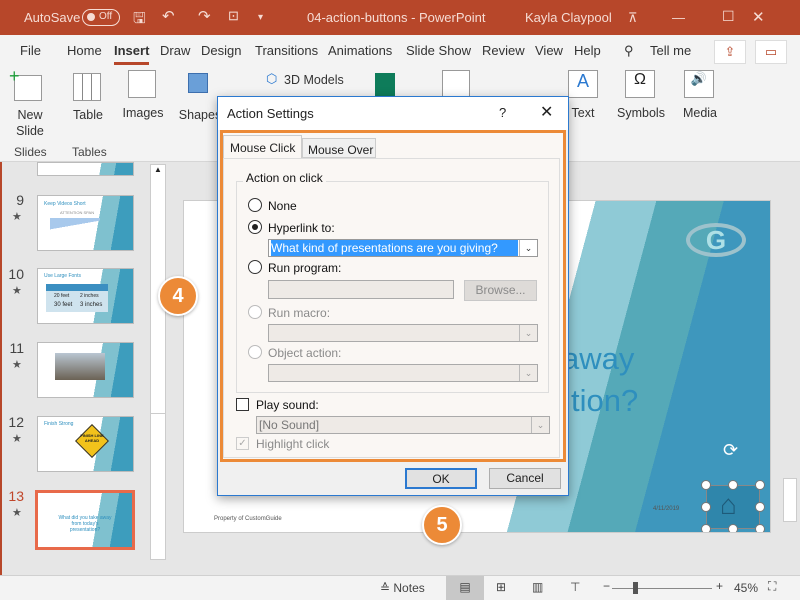 This screenshot has height=600, width=800. What do you see at coordinates (200, 115) in the screenshot?
I see `shapes-button: Shapes` at bounding box center [200, 115].